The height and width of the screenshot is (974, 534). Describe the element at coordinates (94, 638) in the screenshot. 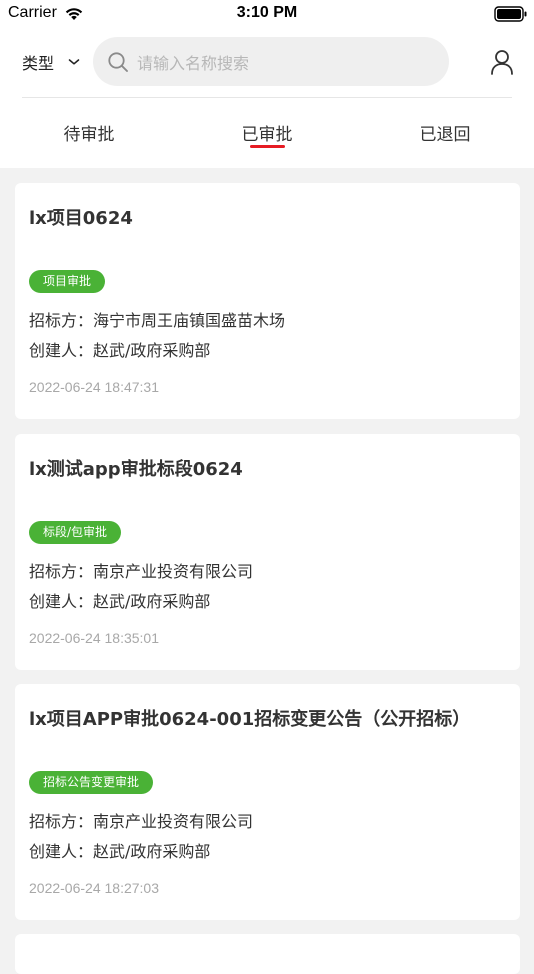

I see `card-timestamp: 2022-06-24 18:35:01` at that location.